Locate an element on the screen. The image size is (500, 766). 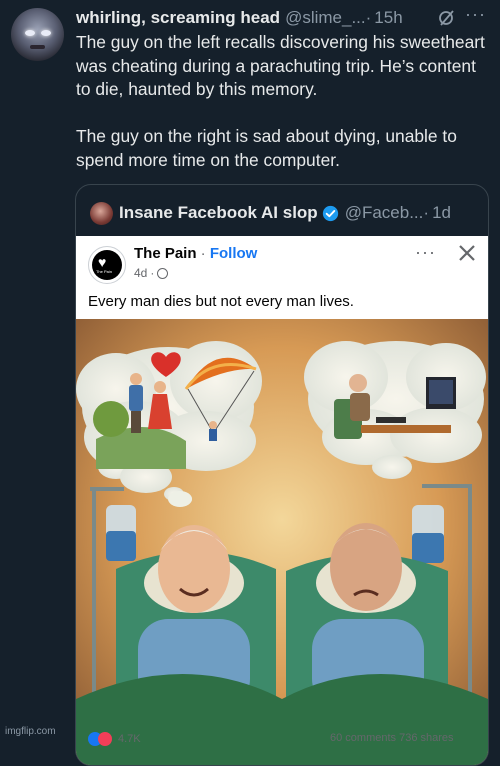
love-reaction-icon is located at coordinates (105, 739).